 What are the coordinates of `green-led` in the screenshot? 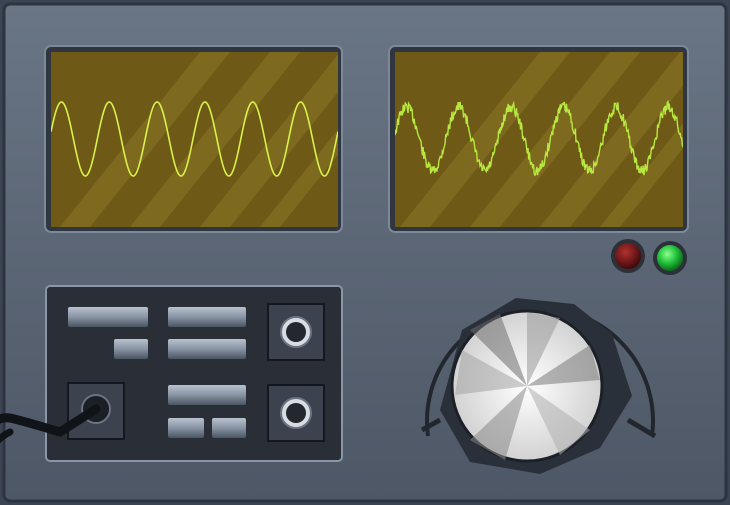 It's located at (670, 258).